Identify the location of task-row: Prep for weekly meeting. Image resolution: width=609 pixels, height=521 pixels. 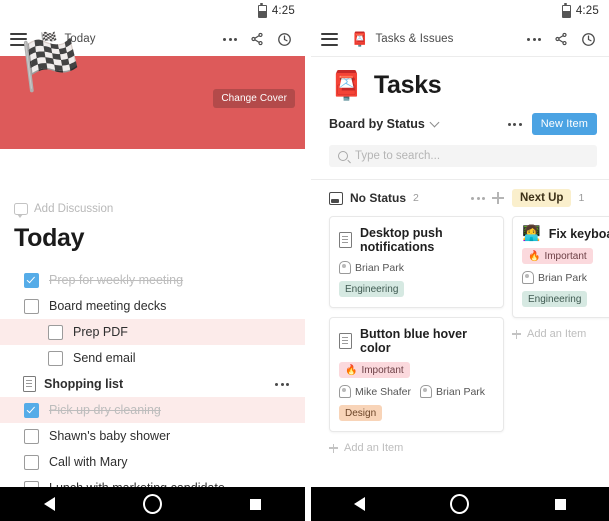
(152, 280).